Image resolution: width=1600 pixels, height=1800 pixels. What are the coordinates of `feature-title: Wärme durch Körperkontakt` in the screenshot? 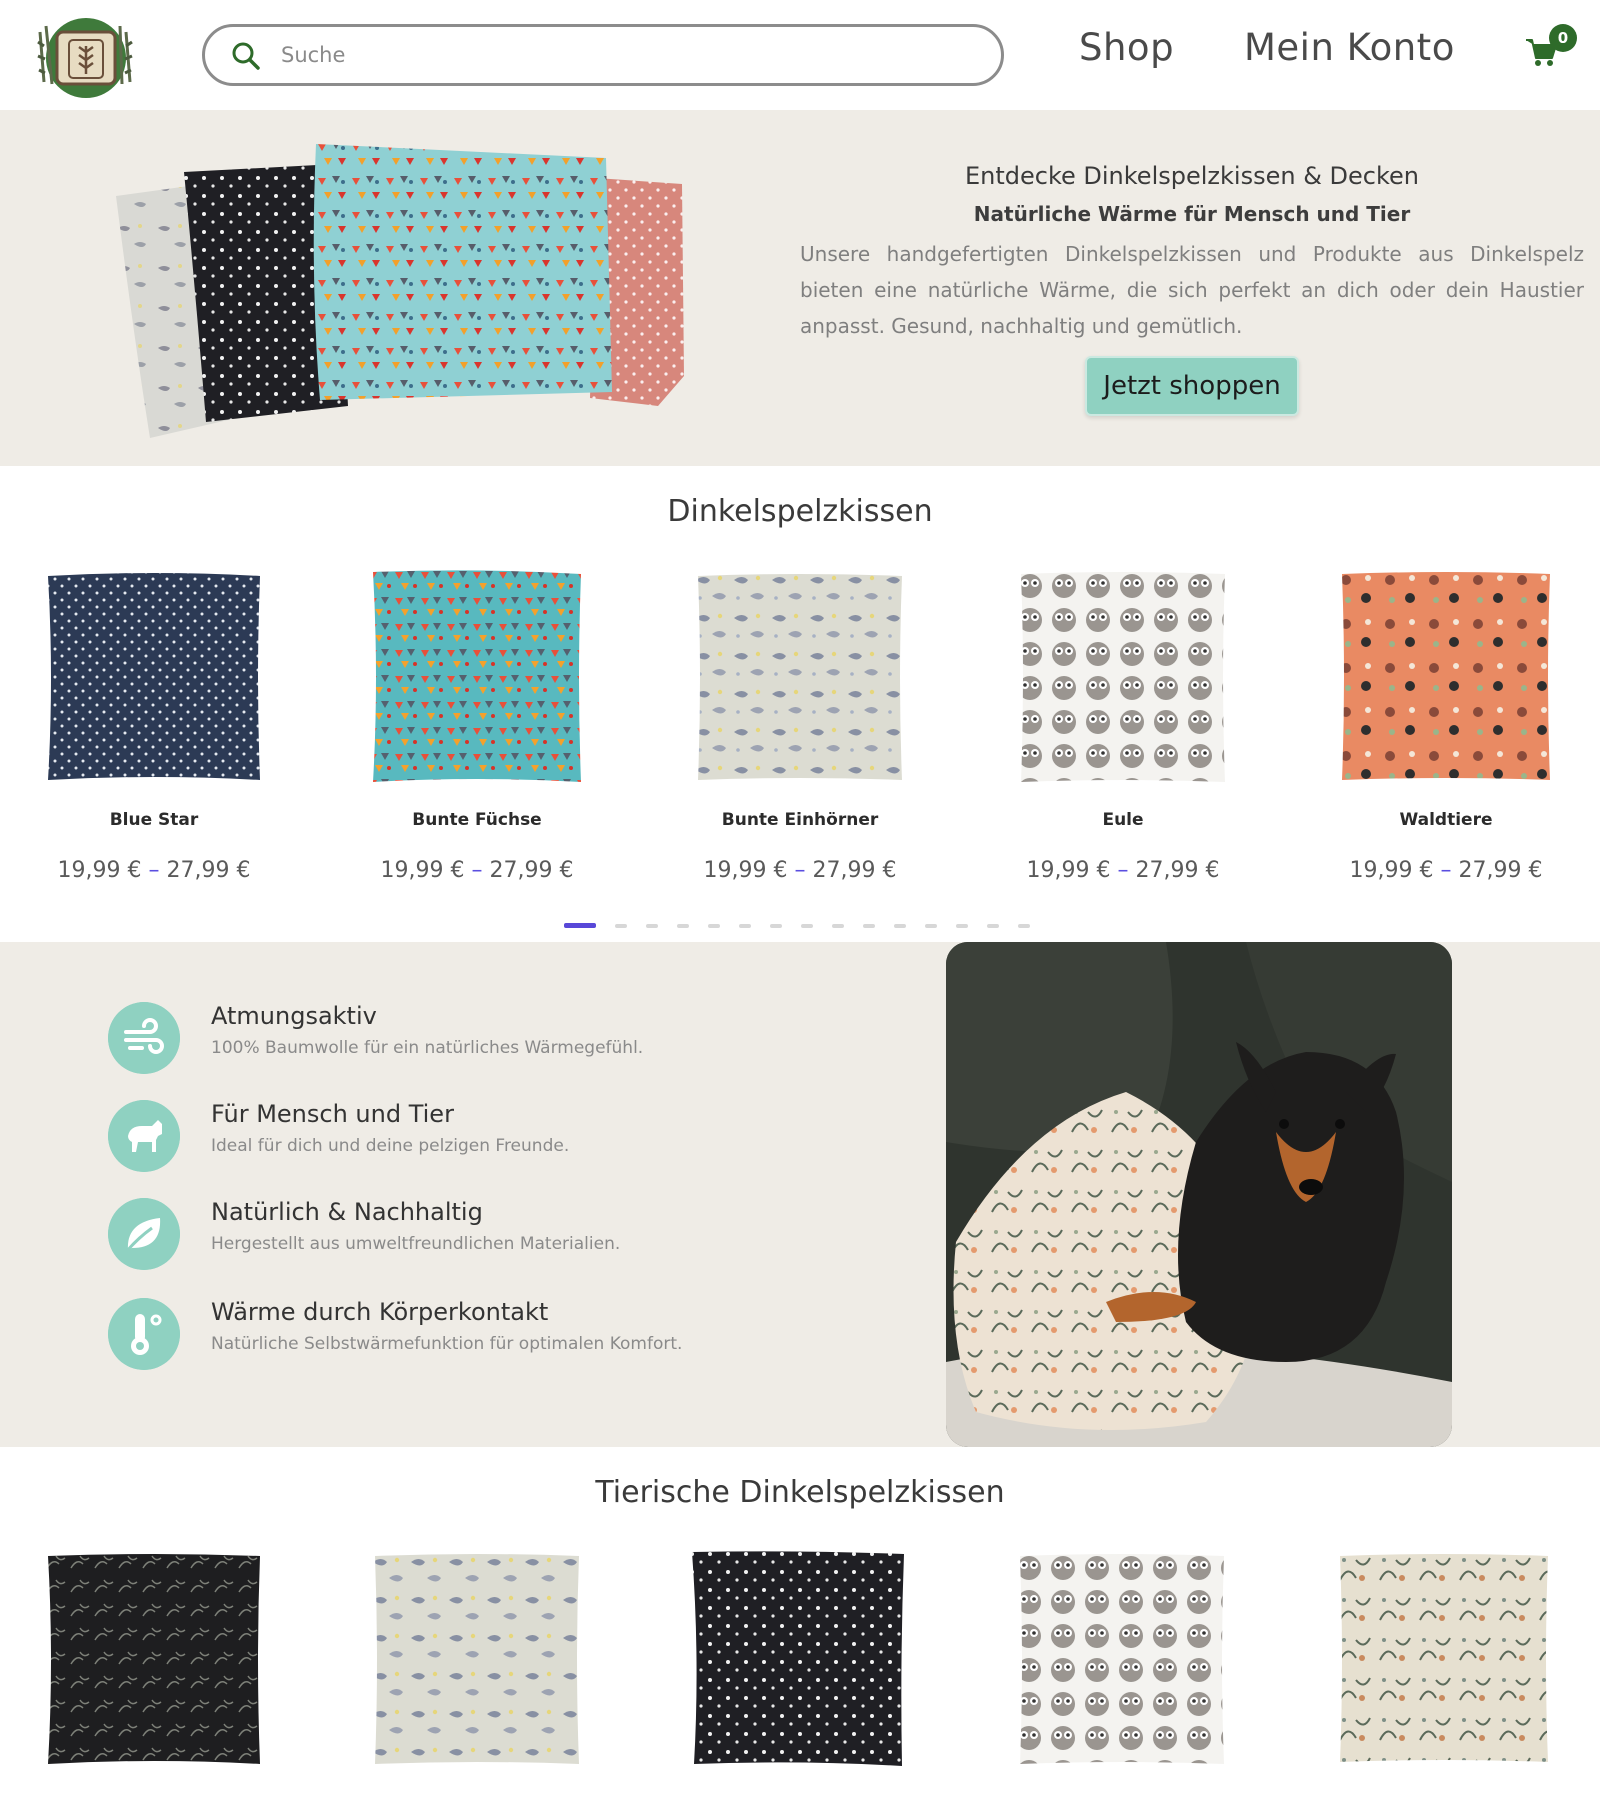 It's located at (380, 1312).